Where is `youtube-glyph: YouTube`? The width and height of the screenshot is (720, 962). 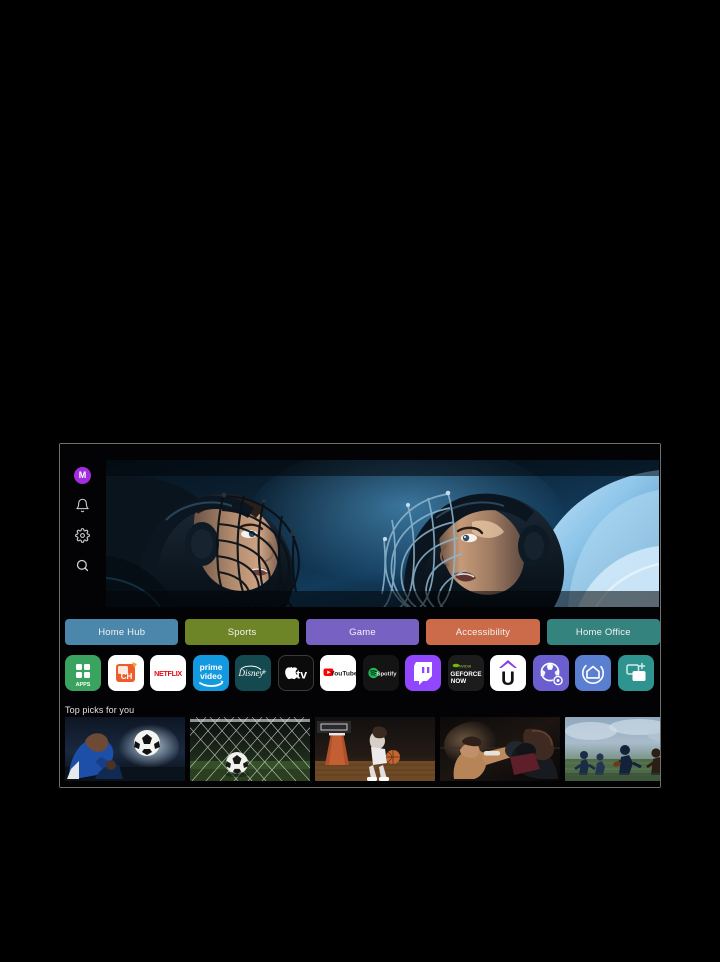
youtube-glyph: YouTube is located at coordinates (339, 672).